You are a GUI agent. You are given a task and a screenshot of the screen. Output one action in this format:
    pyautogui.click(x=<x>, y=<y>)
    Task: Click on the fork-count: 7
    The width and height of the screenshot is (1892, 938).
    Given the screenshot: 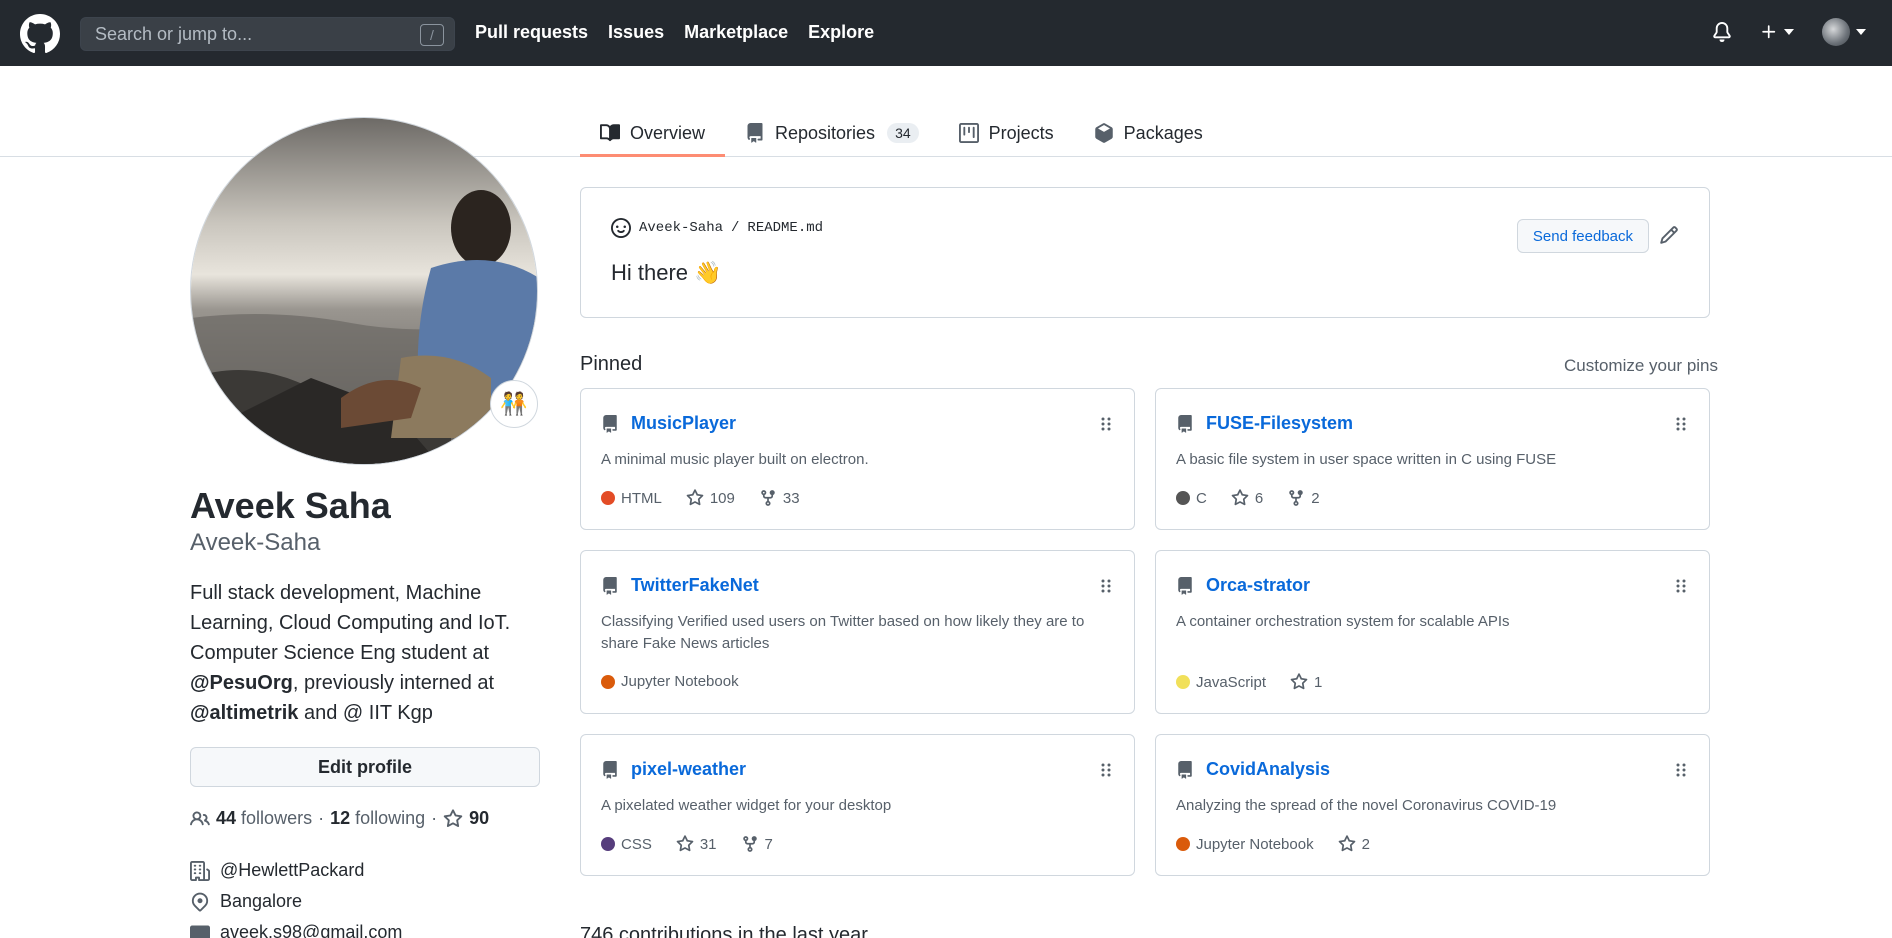 What is the action you would take?
    pyautogui.click(x=768, y=844)
    